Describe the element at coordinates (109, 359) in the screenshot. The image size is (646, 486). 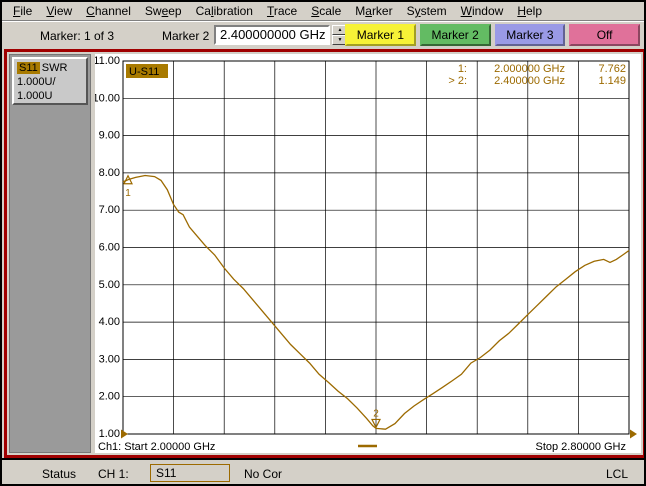
I see `y-tick-label: 3.00` at that location.